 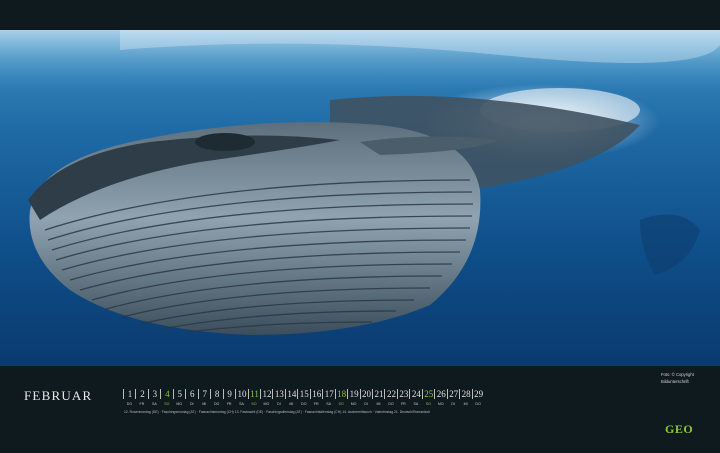 I want to click on calendar-day: 15 DO, so click(x=303, y=398).